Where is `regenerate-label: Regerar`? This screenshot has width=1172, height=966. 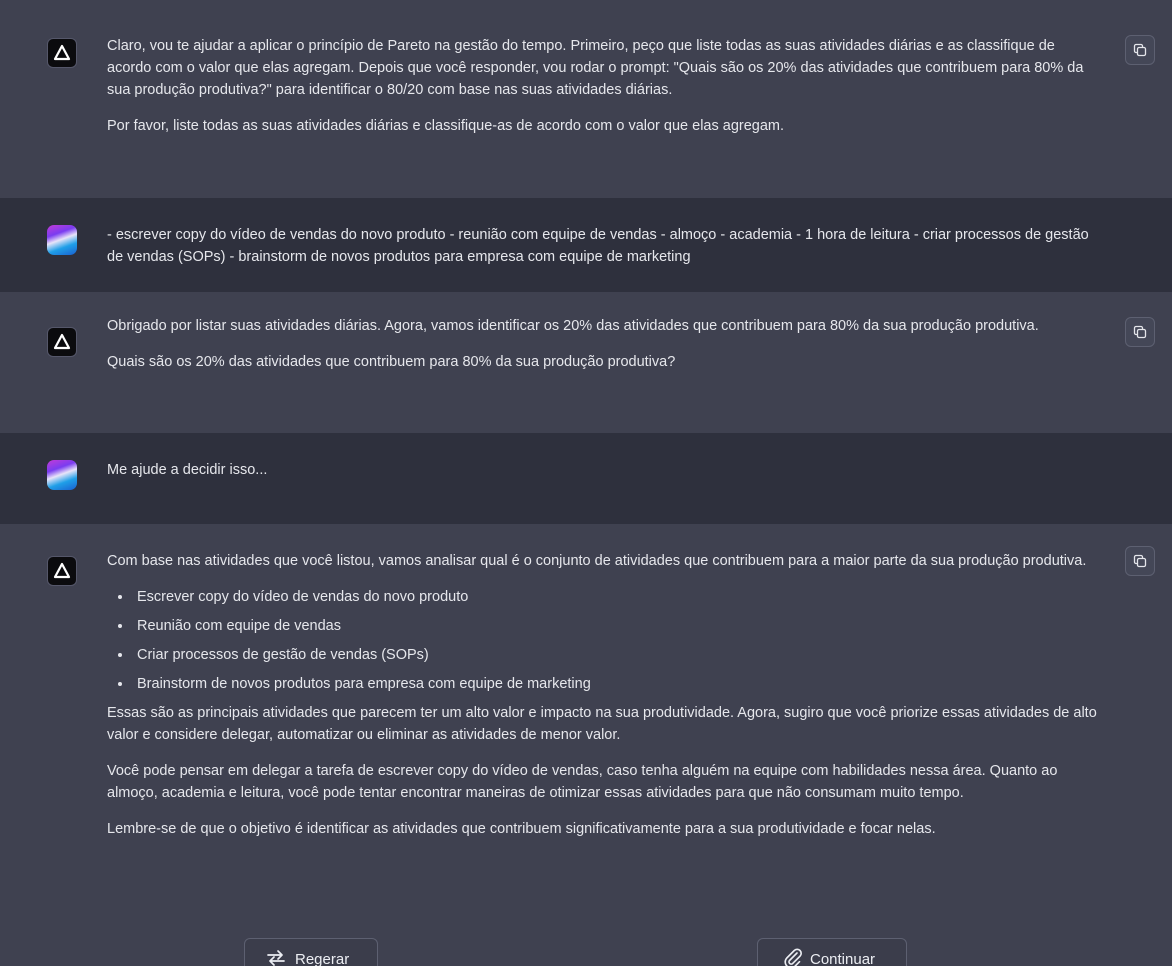
regenerate-label: Regerar is located at coordinates (322, 958).